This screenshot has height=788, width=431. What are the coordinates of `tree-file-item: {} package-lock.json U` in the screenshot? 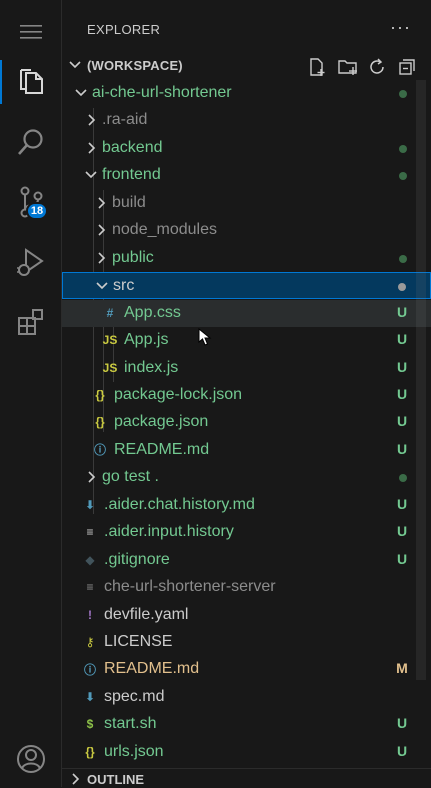 It's located at (246, 395).